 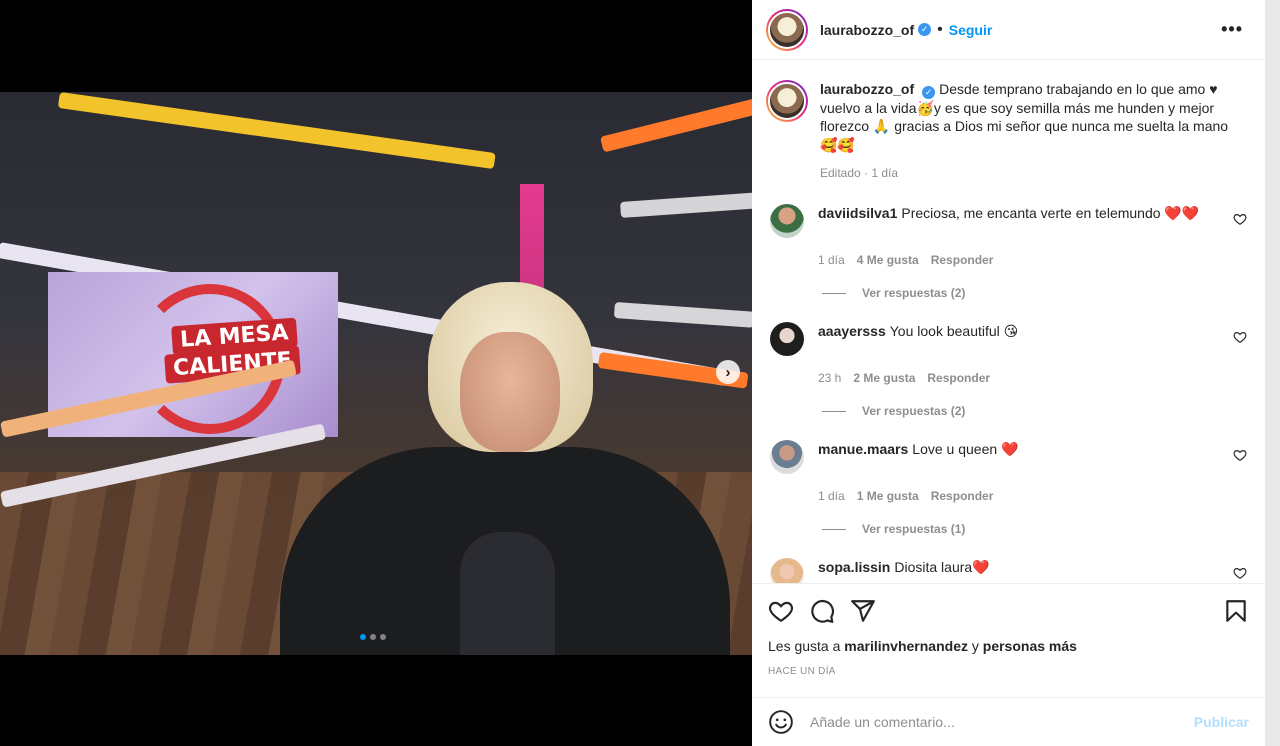 What do you see at coordinates (852, 331) in the screenshot?
I see `commenter-username: aaayersss` at bounding box center [852, 331].